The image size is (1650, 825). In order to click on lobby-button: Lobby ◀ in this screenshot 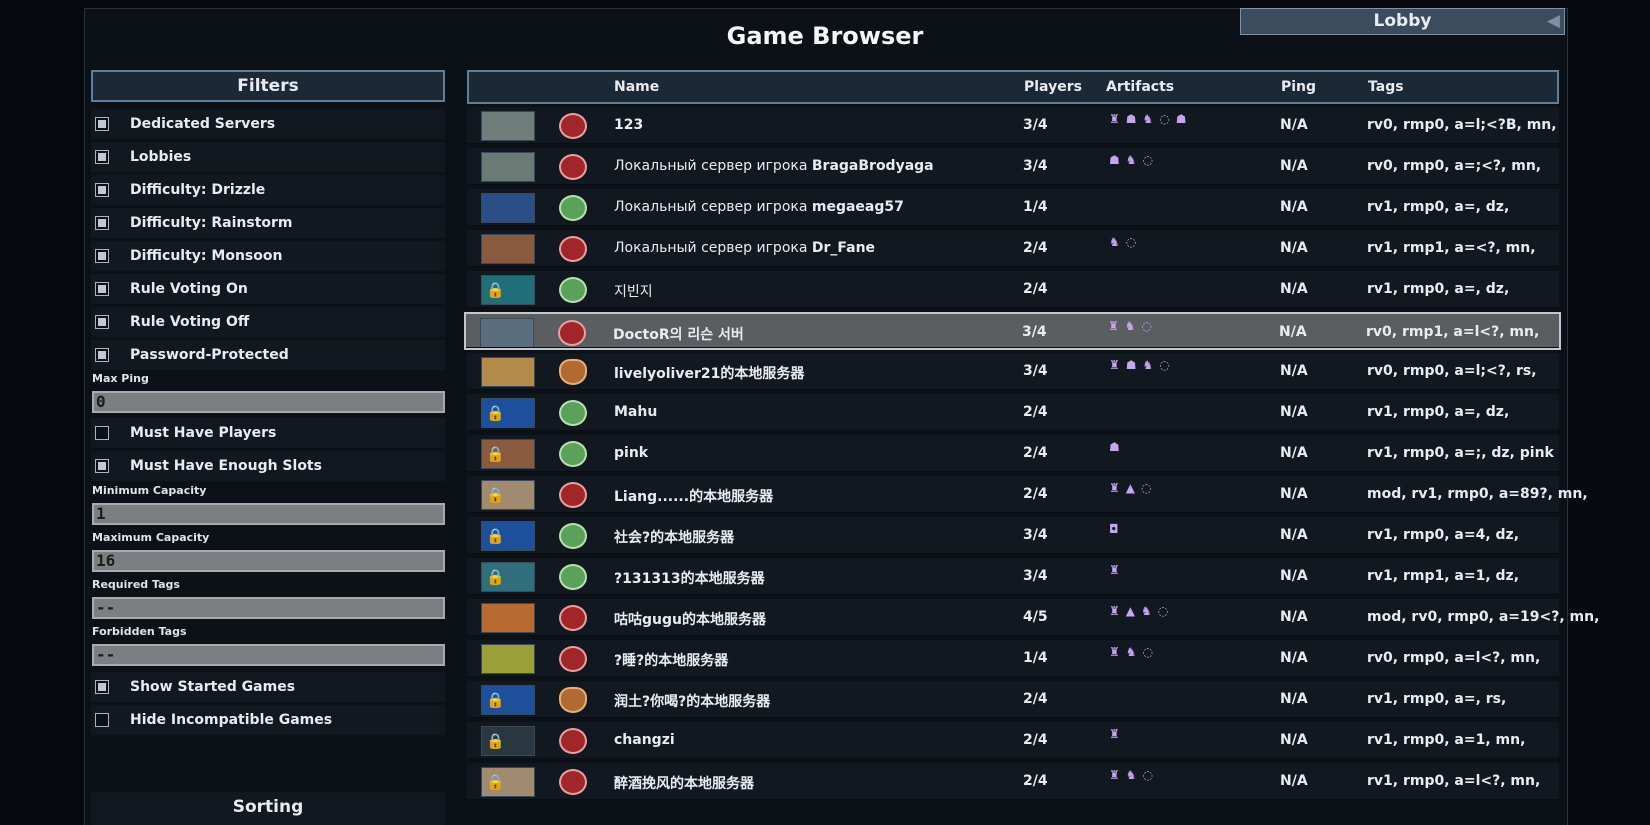, I will do `click(1402, 21)`.